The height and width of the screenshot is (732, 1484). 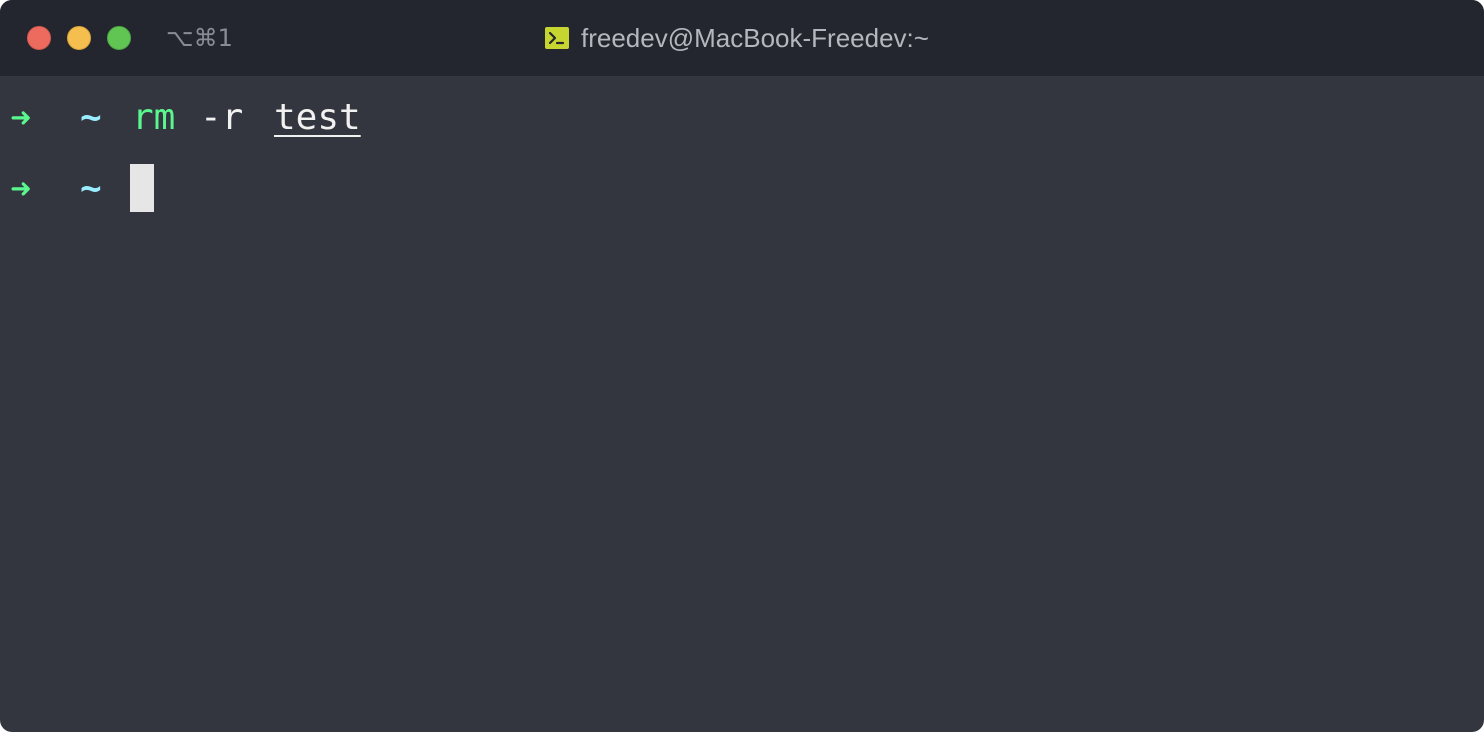 What do you see at coordinates (154, 117) in the screenshot?
I see `command-name: rm` at bounding box center [154, 117].